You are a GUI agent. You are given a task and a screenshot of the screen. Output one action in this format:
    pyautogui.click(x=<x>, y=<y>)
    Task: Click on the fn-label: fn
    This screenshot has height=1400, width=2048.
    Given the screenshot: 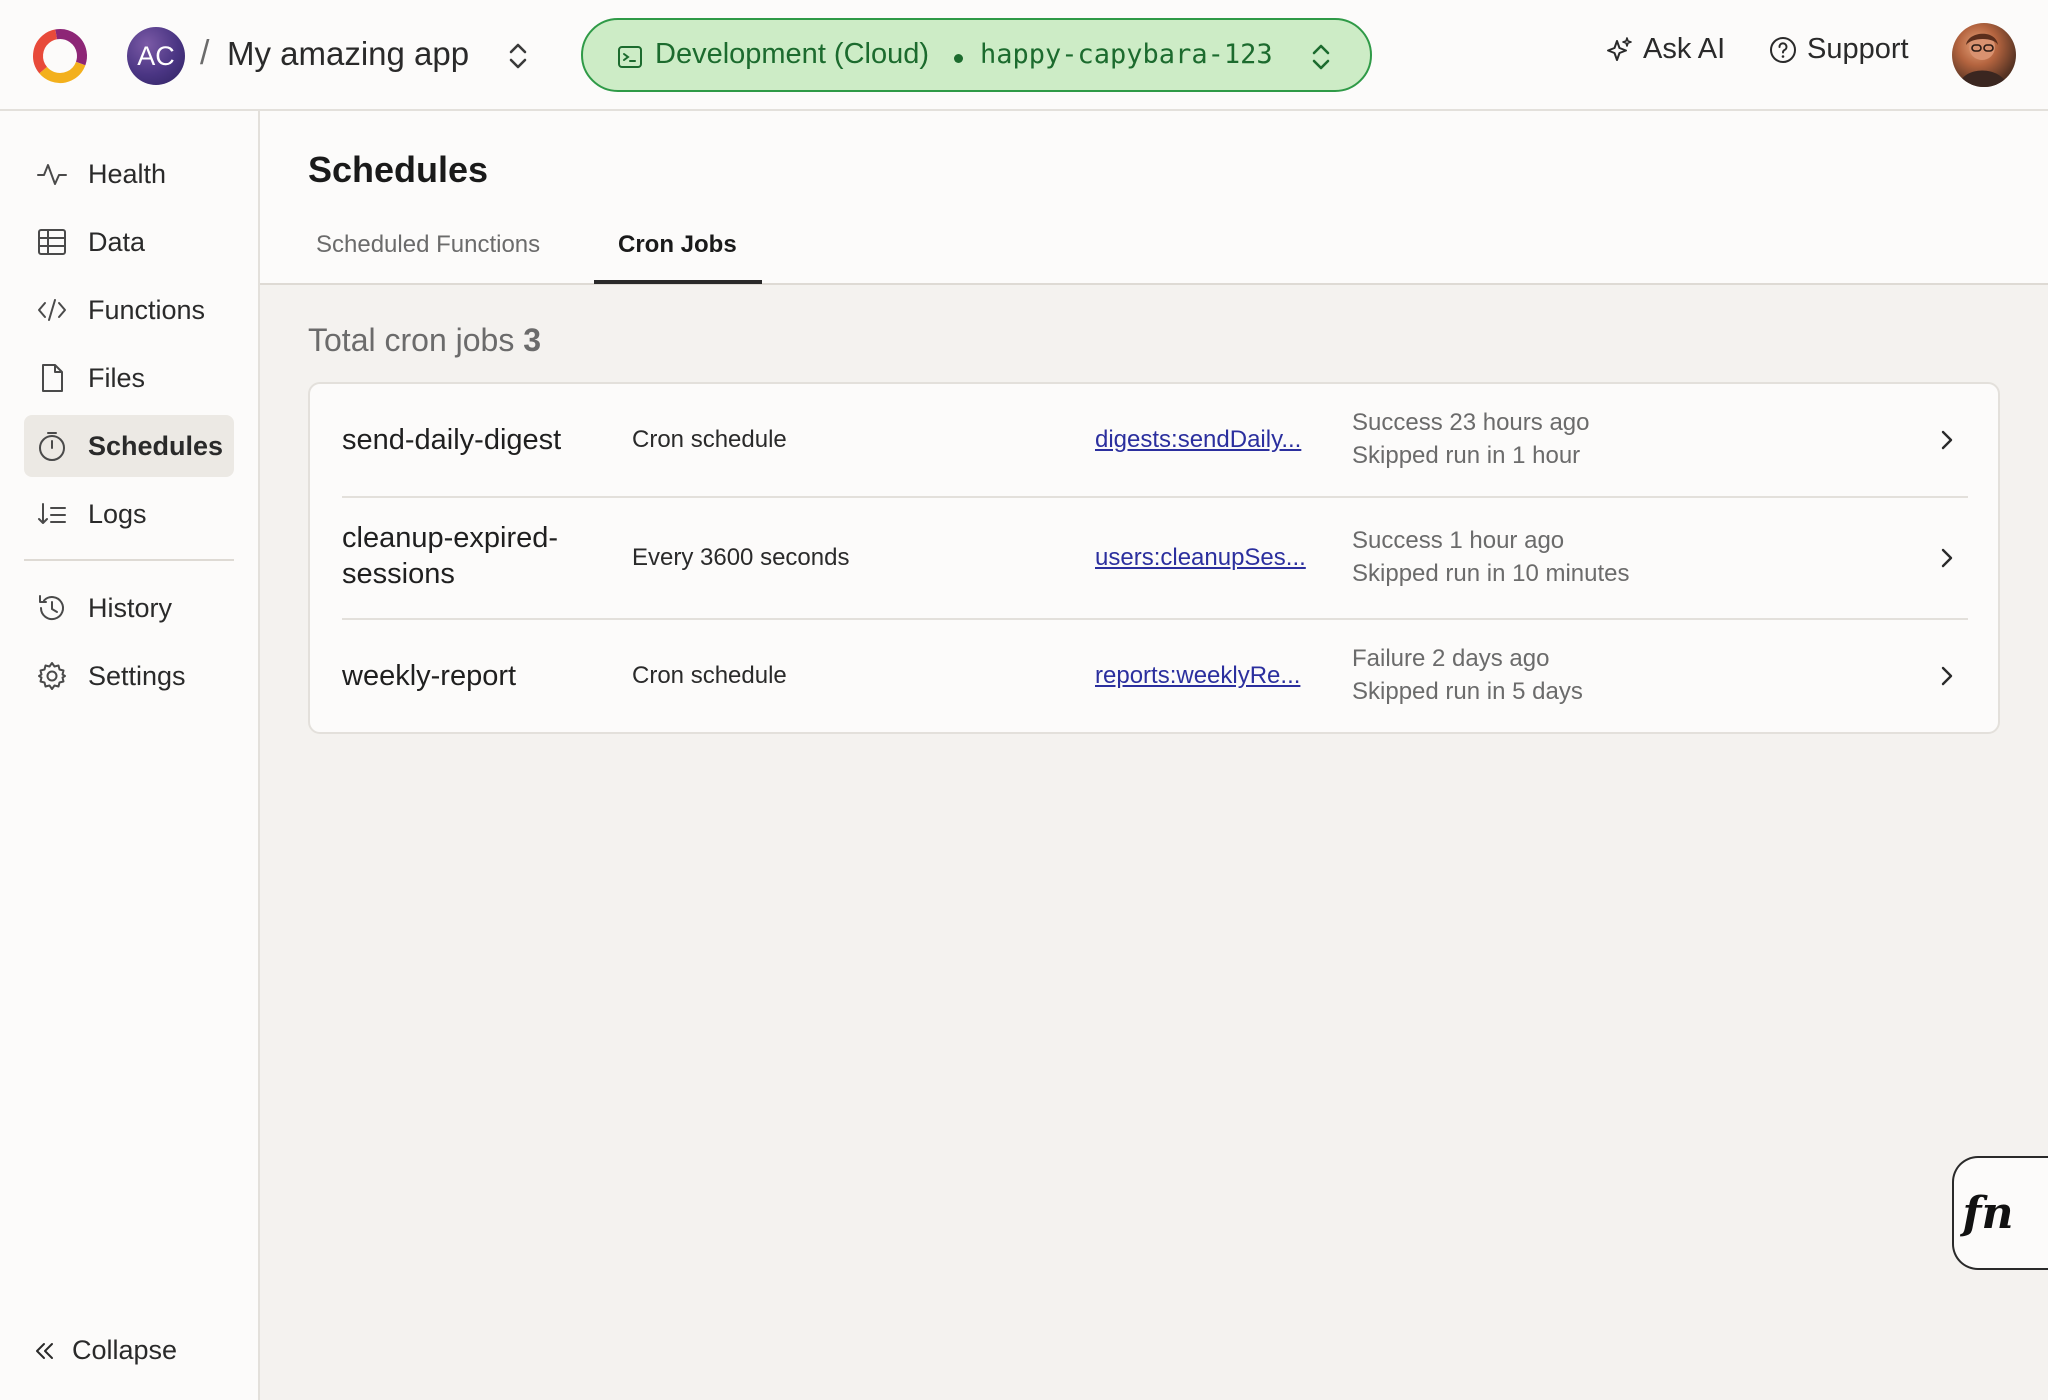 What is the action you would take?
    pyautogui.click(x=1988, y=1213)
    